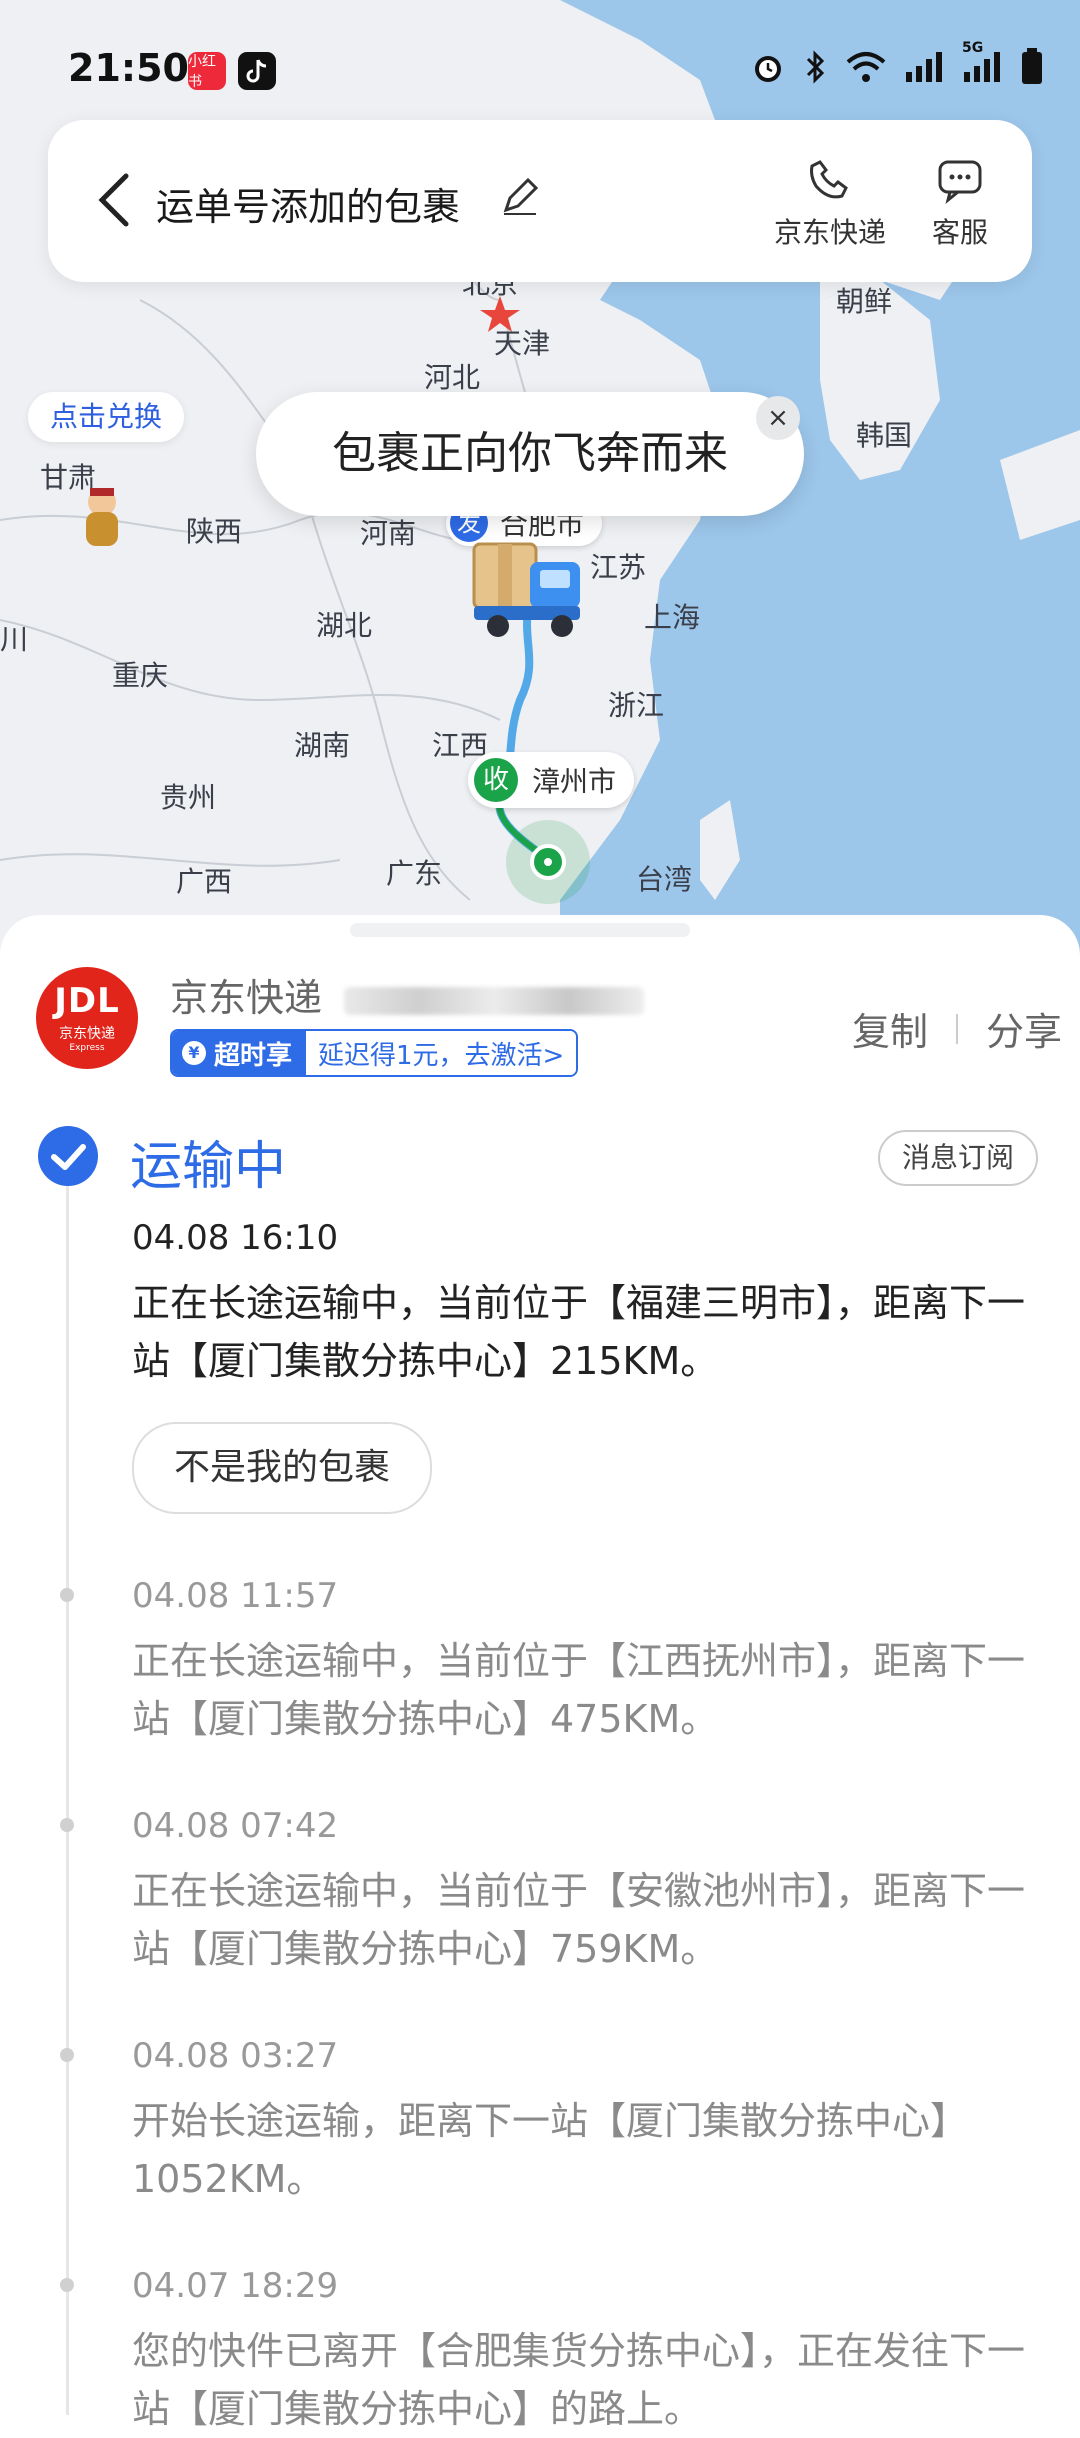  I want to click on map-label: 贵州, so click(188, 797).